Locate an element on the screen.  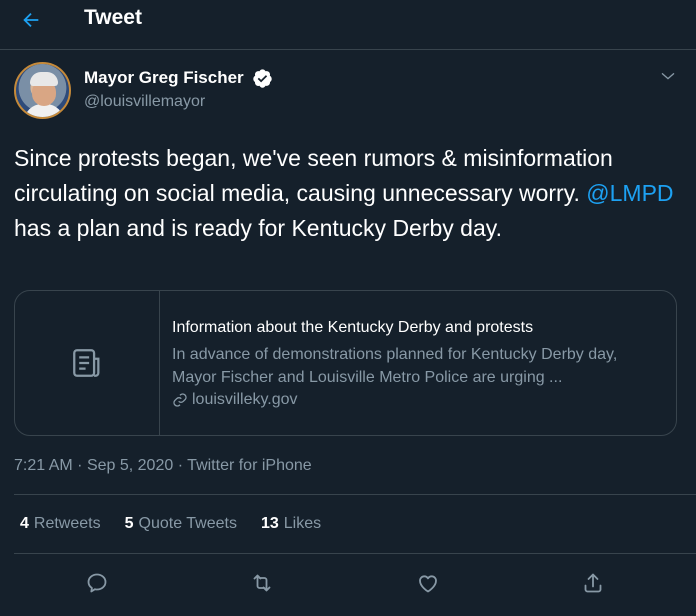
back-arrow-icon is located at coordinates (31, 20).